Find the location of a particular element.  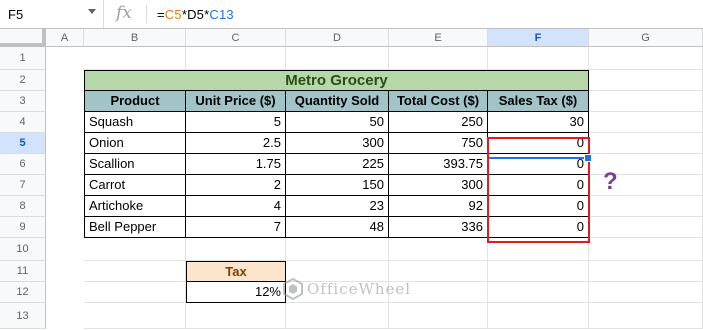

row-header-9: 9 is located at coordinates (23, 227).